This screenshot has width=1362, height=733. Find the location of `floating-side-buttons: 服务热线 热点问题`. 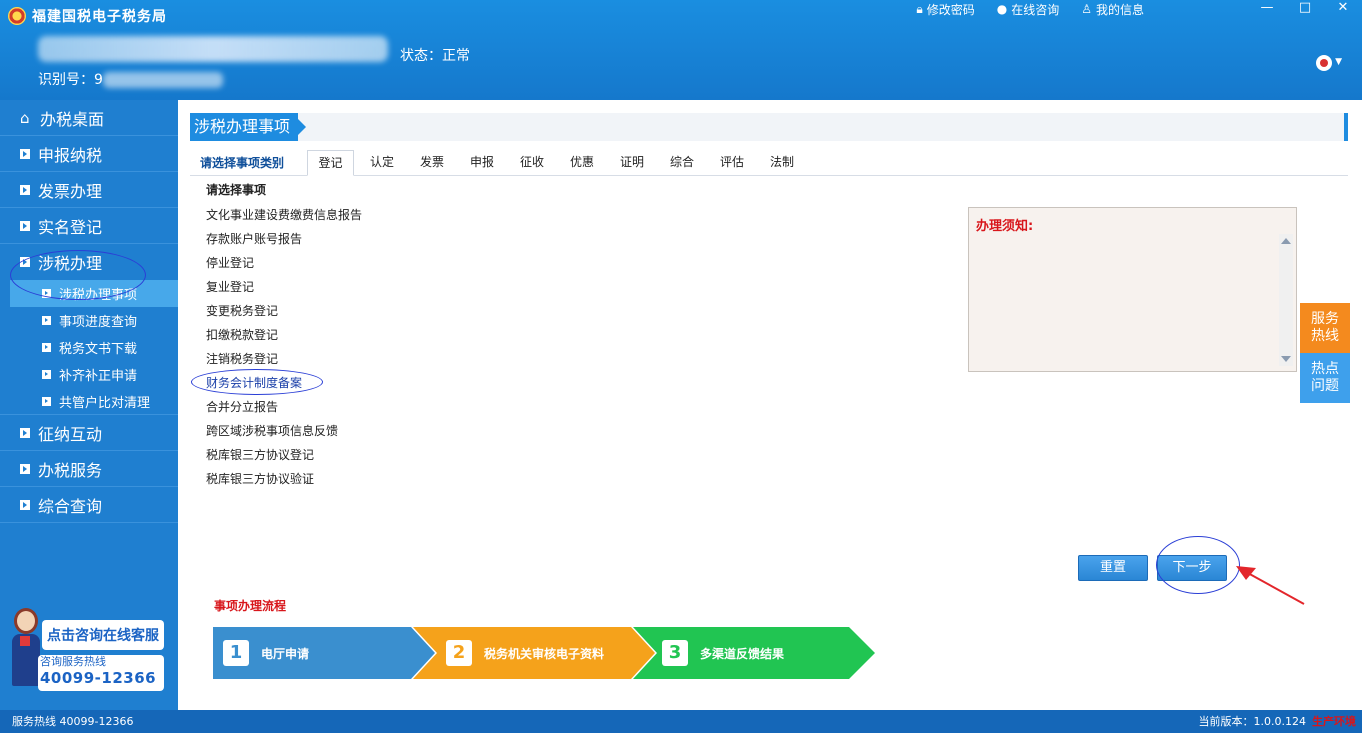

floating-side-buttons: 服务热线 热点问题 is located at coordinates (1325, 353).